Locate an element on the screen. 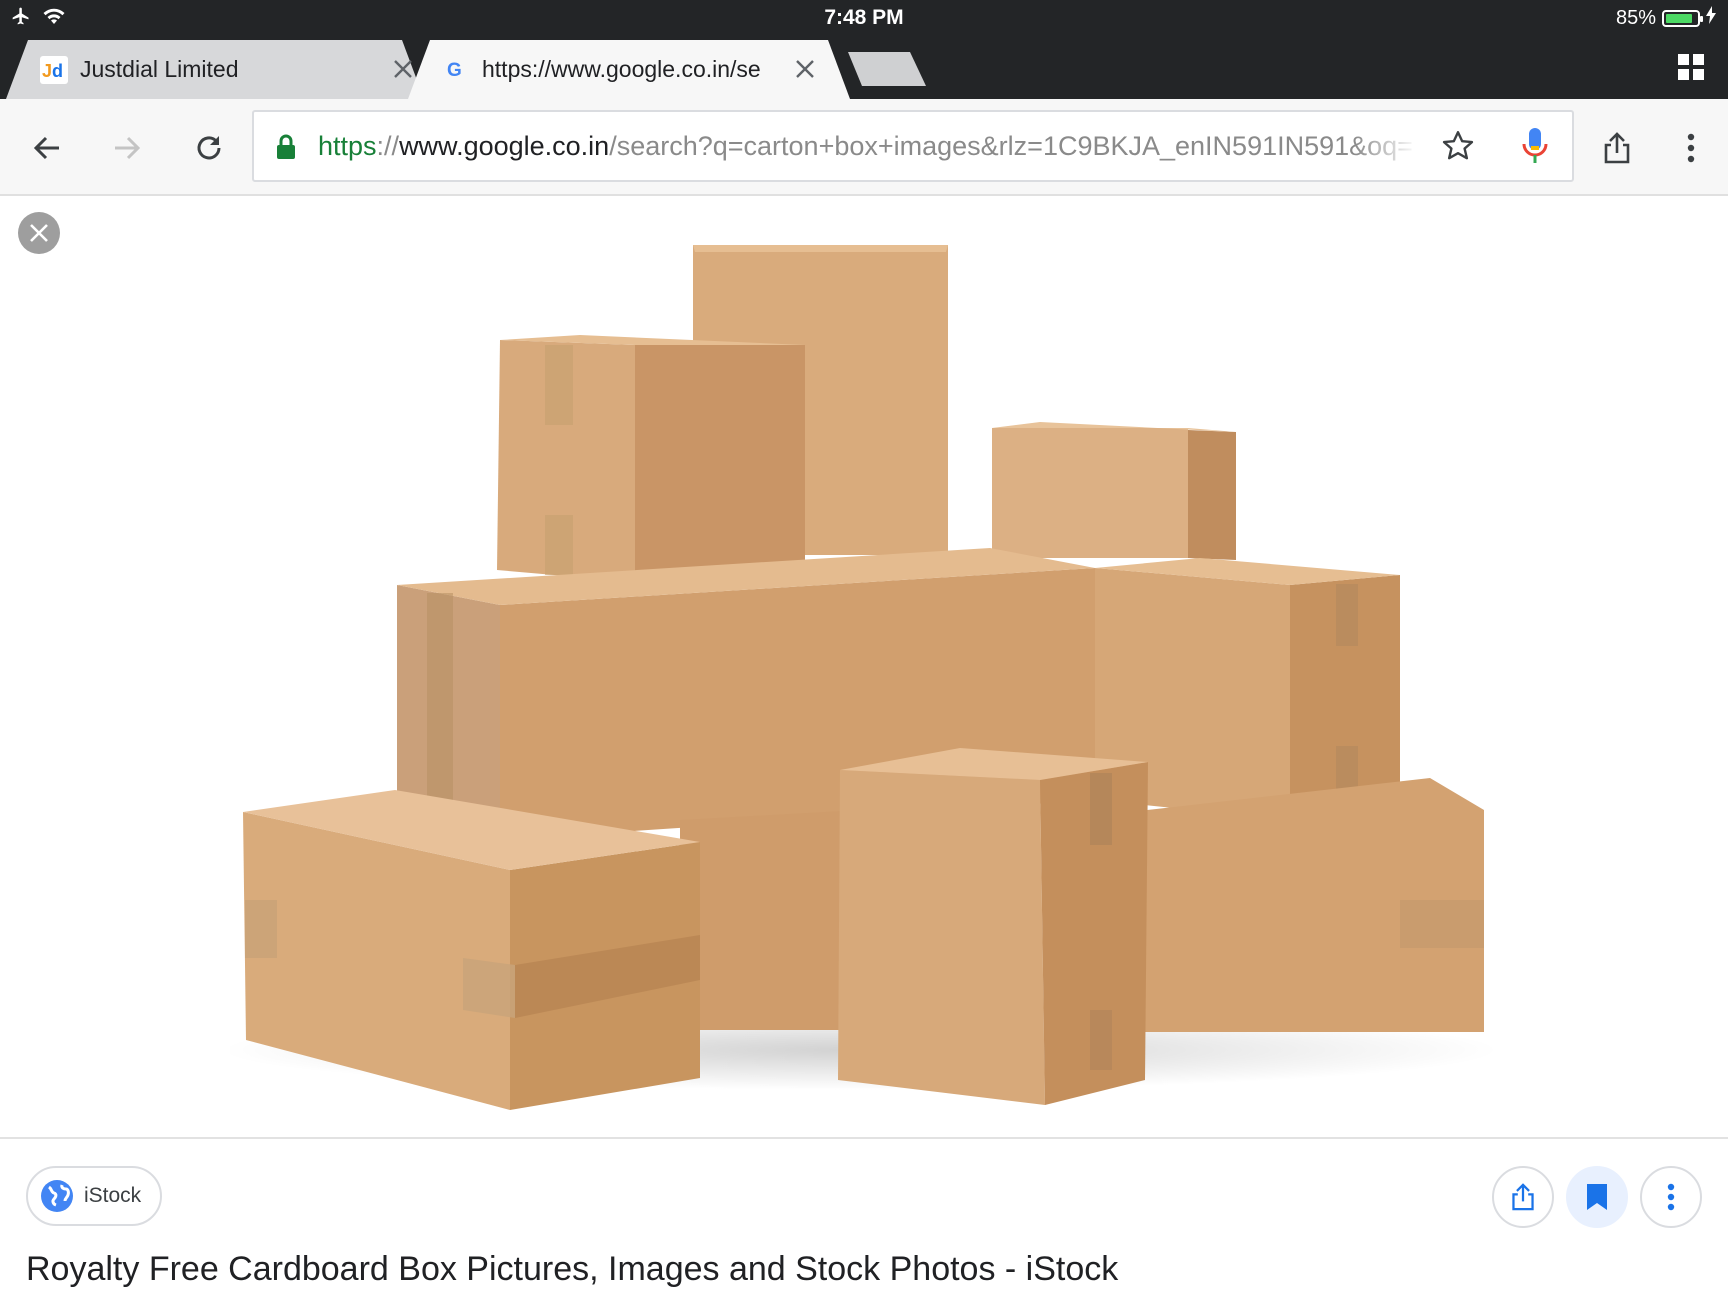 This screenshot has width=1728, height=1296. new-tab-button is located at coordinates (887, 69).